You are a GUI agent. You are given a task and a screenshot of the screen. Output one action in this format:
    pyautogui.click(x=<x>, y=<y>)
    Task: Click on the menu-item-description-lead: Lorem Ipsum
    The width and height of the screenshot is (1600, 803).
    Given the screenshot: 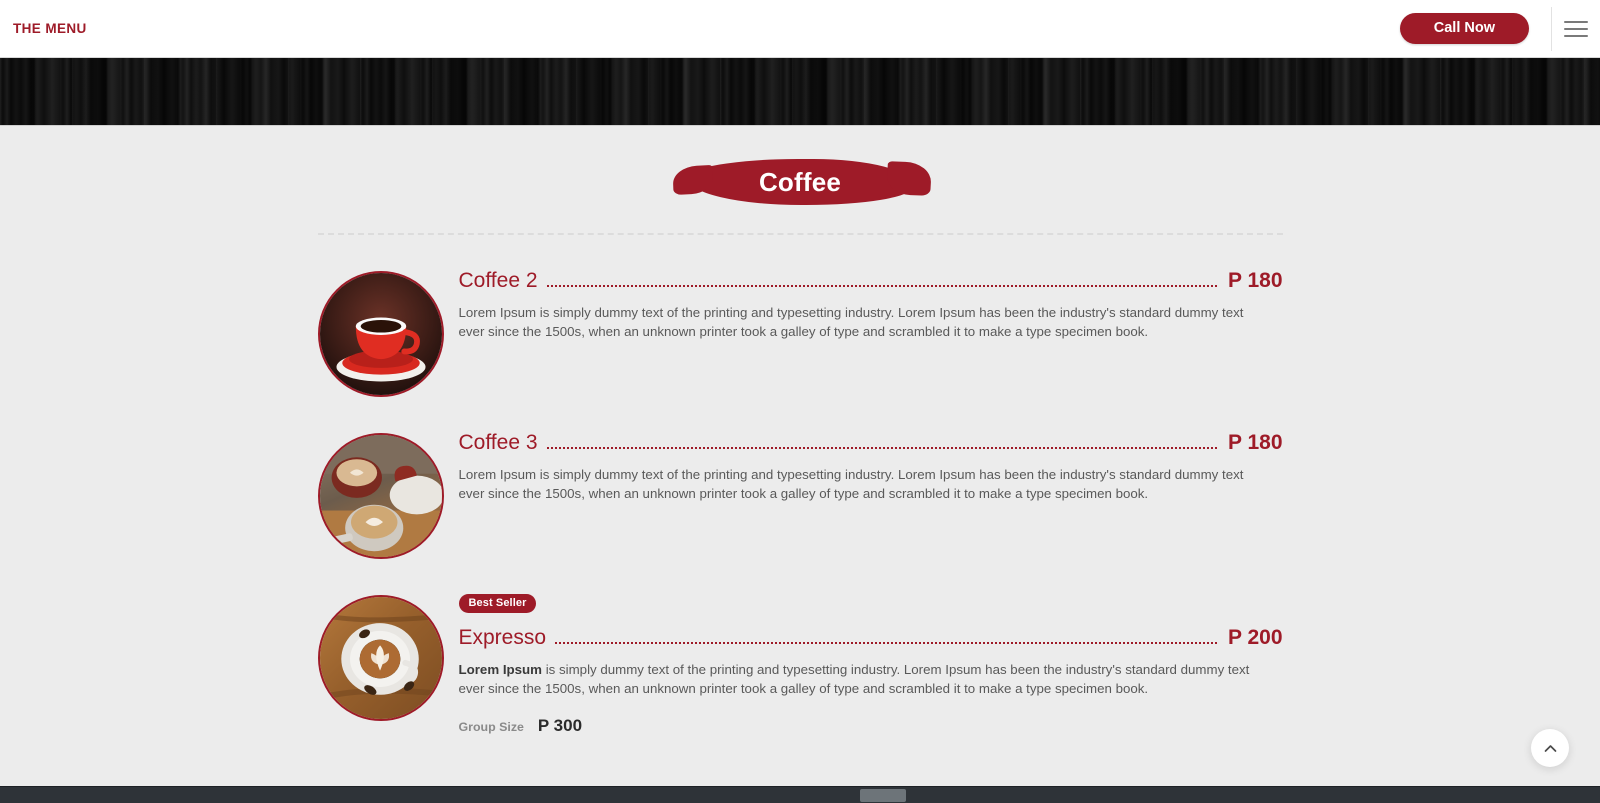 What is the action you would take?
    pyautogui.click(x=500, y=669)
    